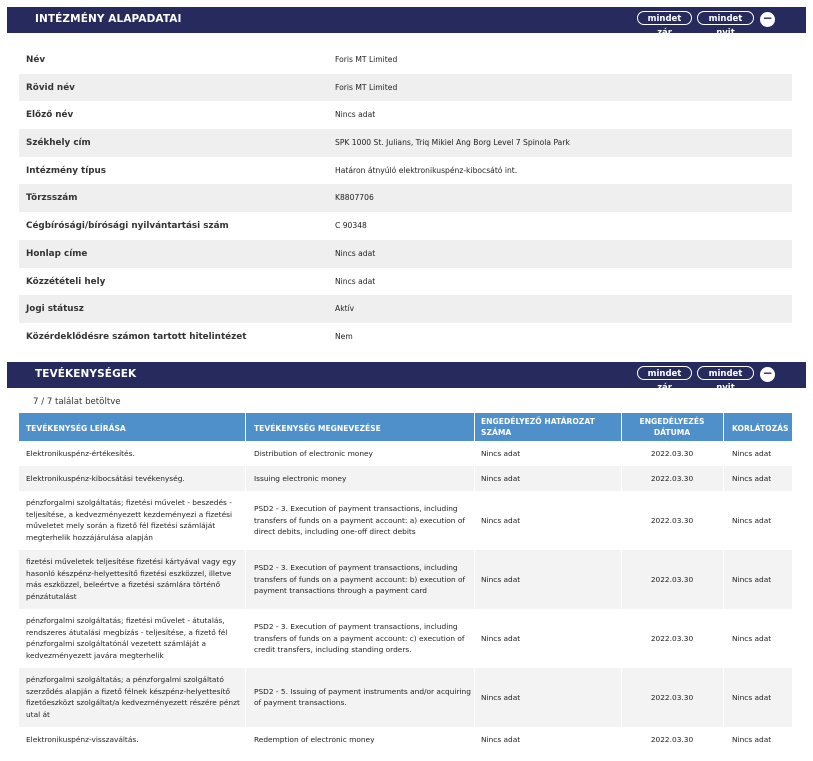 The width and height of the screenshot is (813, 761). What do you see at coordinates (66, 170) in the screenshot?
I see `info-label: Intézmény típus` at bounding box center [66, 170].